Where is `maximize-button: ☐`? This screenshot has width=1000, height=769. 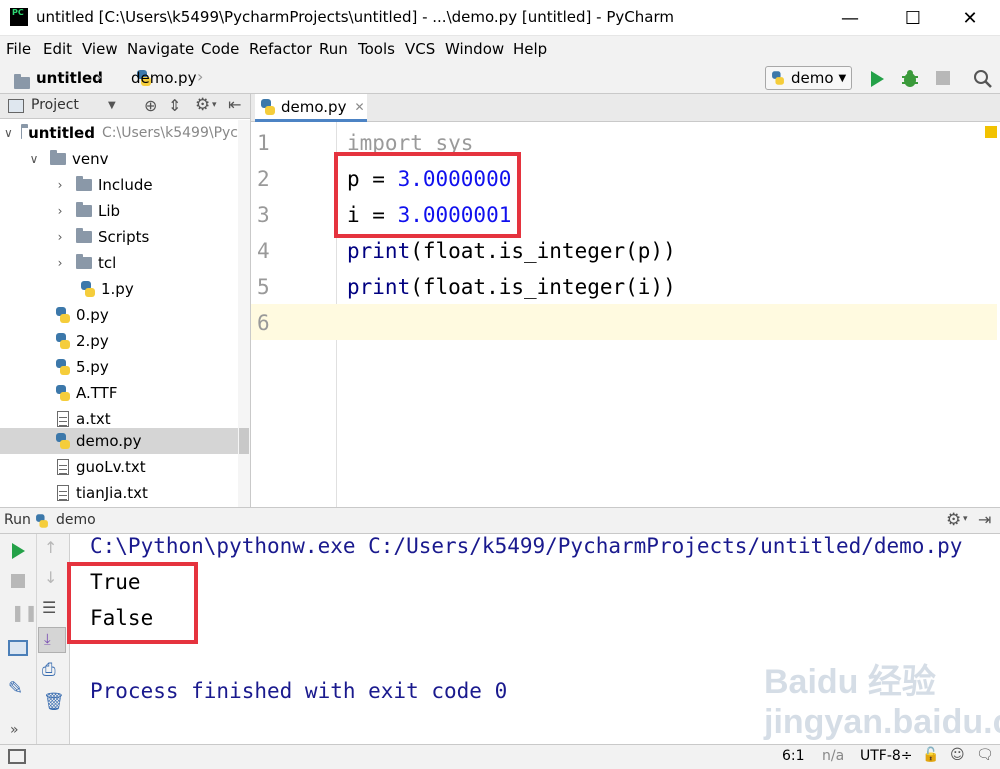 maximize-button: ☐ is located at coordinates (913, 18).